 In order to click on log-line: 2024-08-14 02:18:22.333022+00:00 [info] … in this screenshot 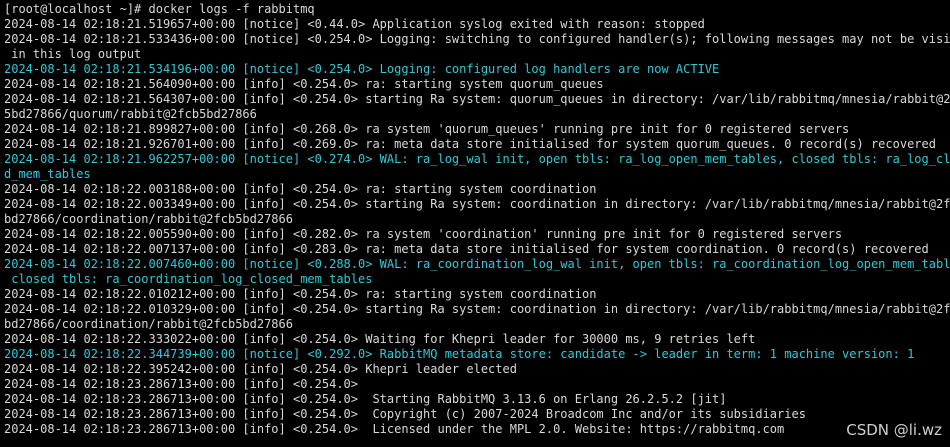, I will do `click(380, 339)`.